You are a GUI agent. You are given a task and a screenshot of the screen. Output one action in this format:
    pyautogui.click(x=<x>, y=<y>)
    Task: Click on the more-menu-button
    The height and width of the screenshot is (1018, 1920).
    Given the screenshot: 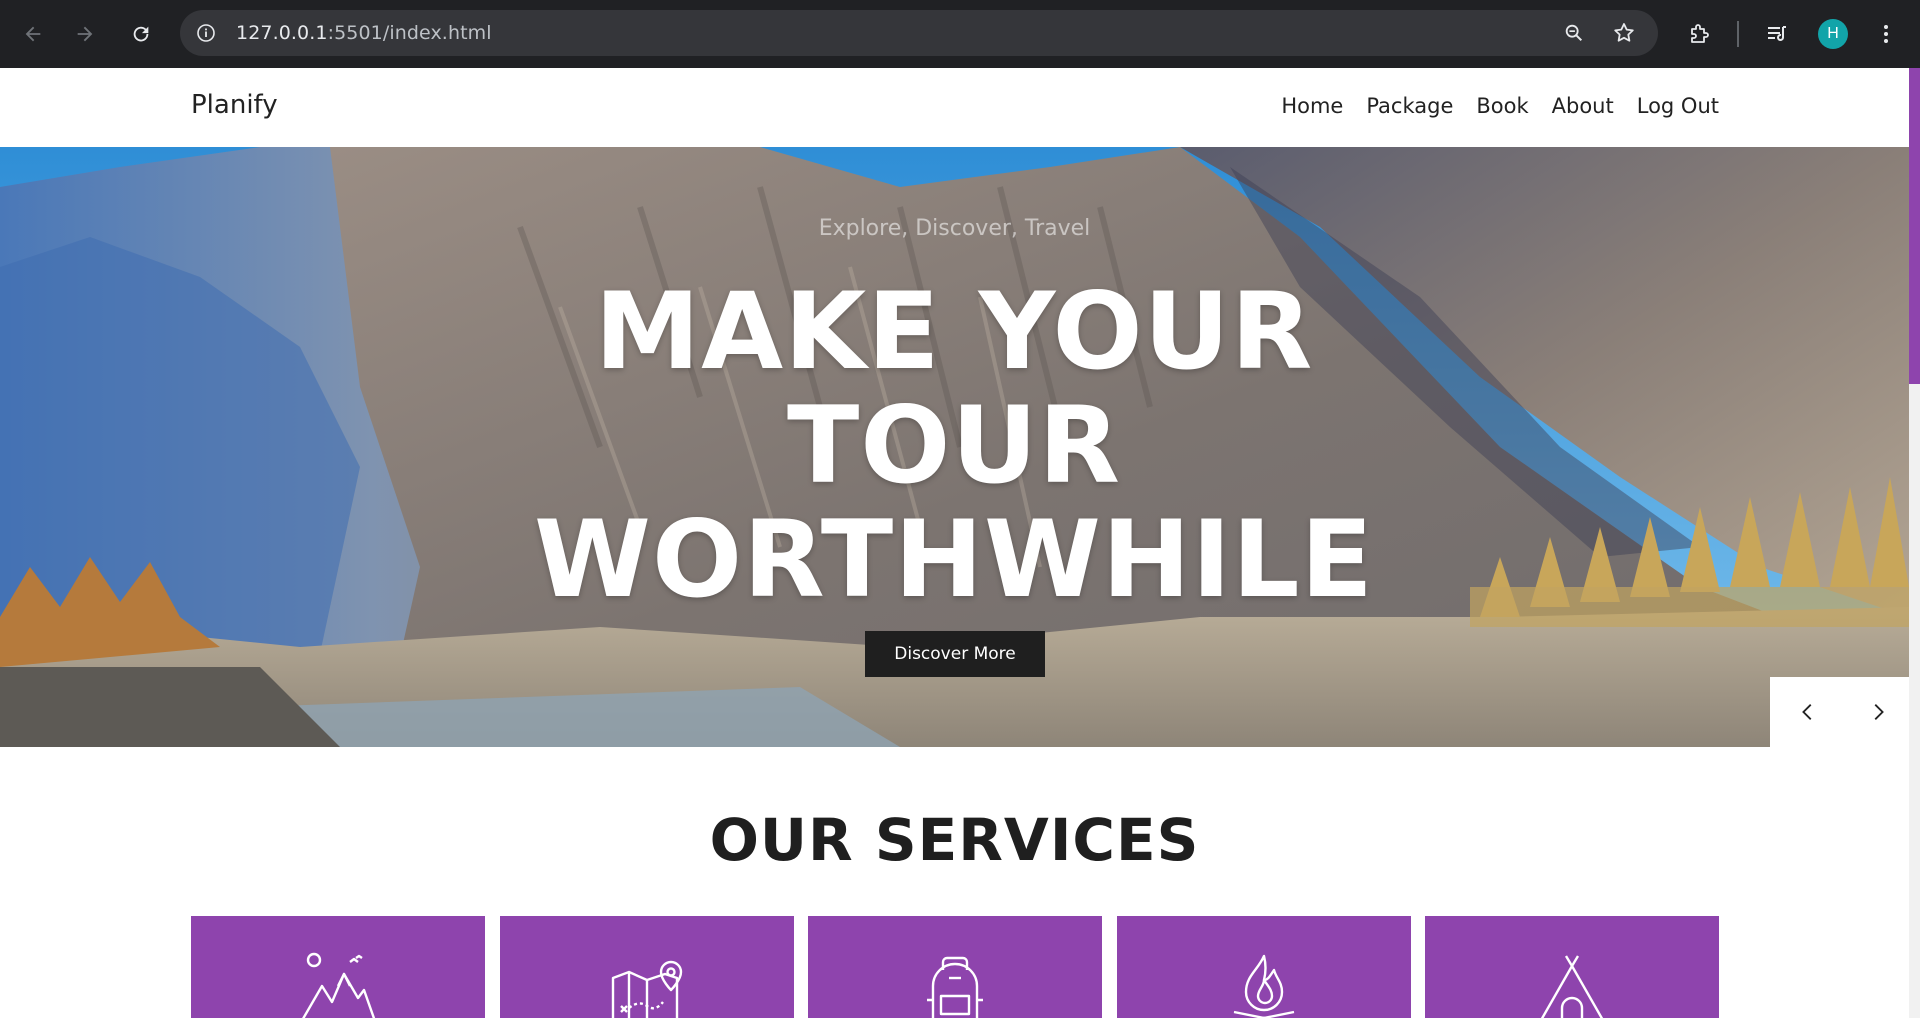 What is the action you would take?
    pyautogui.click(x=1886, y=34)
    